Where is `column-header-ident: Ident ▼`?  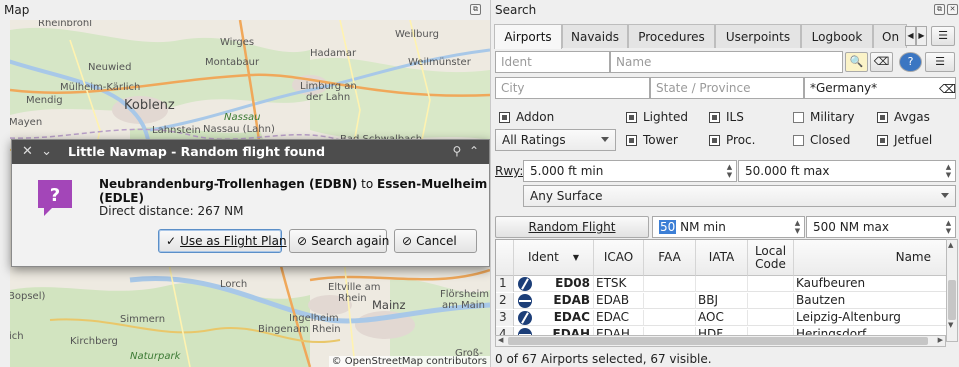 column-header-ident: Ident ▼ is located at coordinates (554, 258).